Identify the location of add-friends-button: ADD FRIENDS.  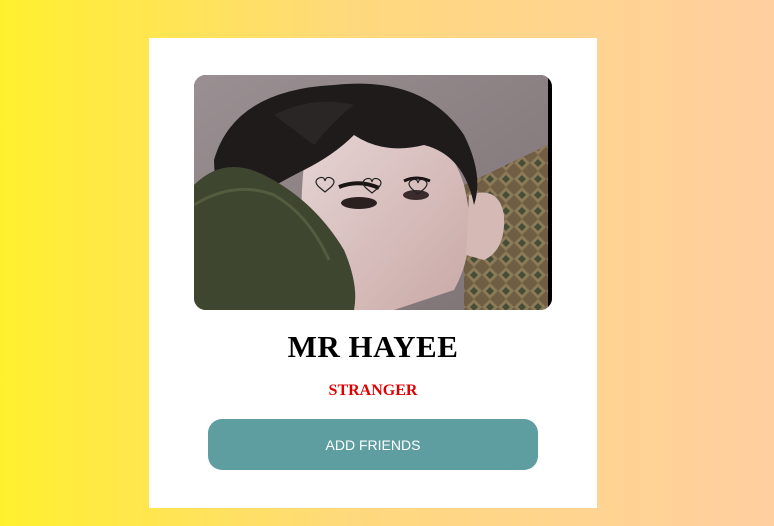
(373, 444).